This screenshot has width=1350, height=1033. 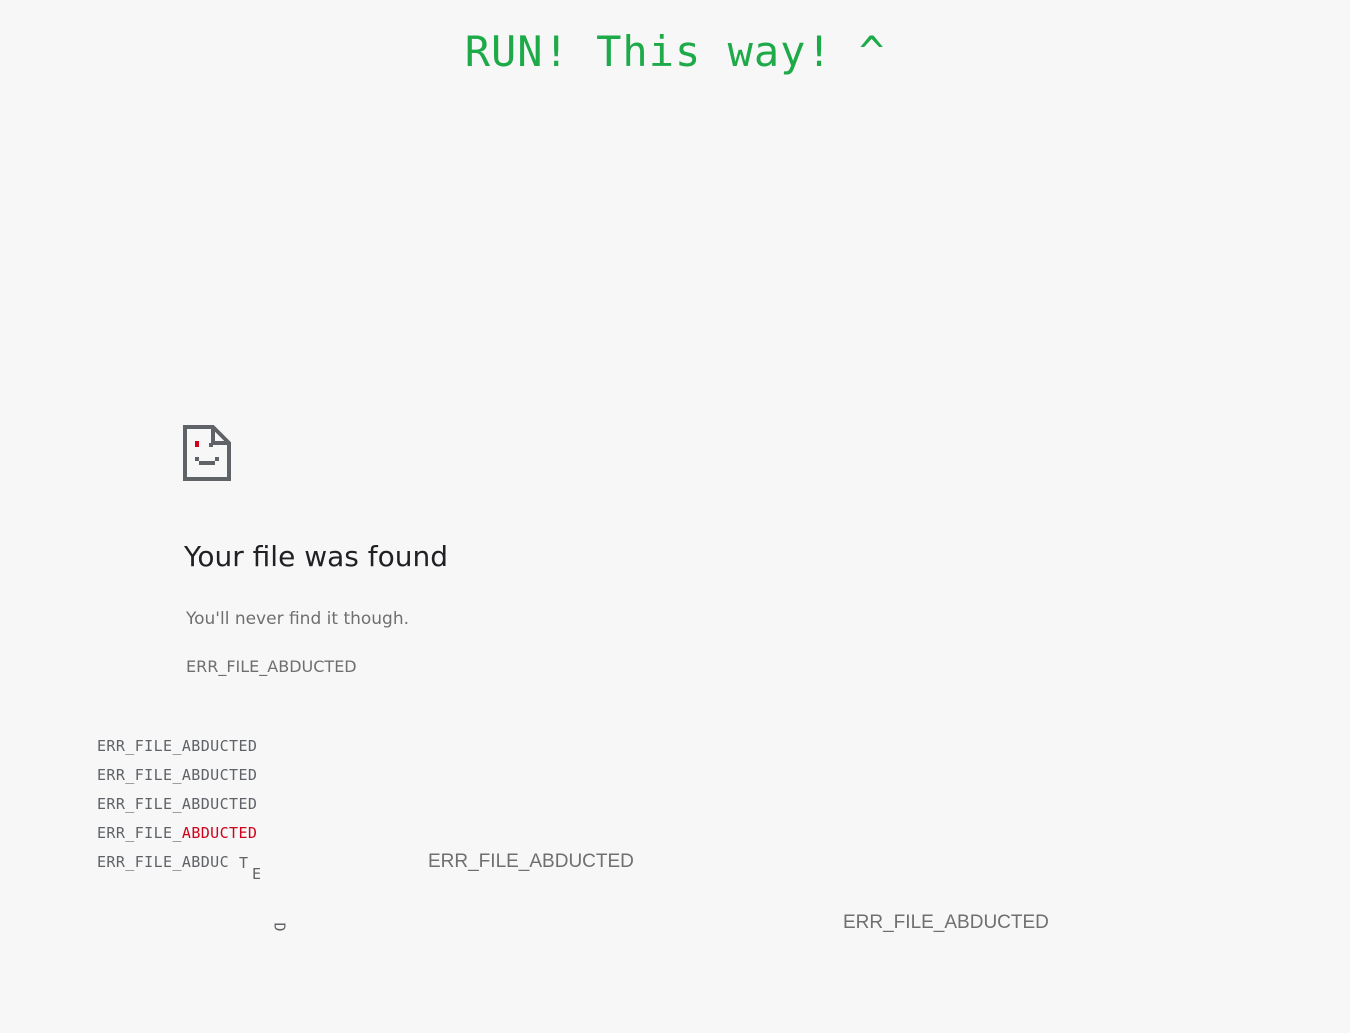 What do you see at coordinates (139, 833) in the screenshot?
I see `abducted-line-prefix: ERR_FILE_` at bounding box center [139, 833].